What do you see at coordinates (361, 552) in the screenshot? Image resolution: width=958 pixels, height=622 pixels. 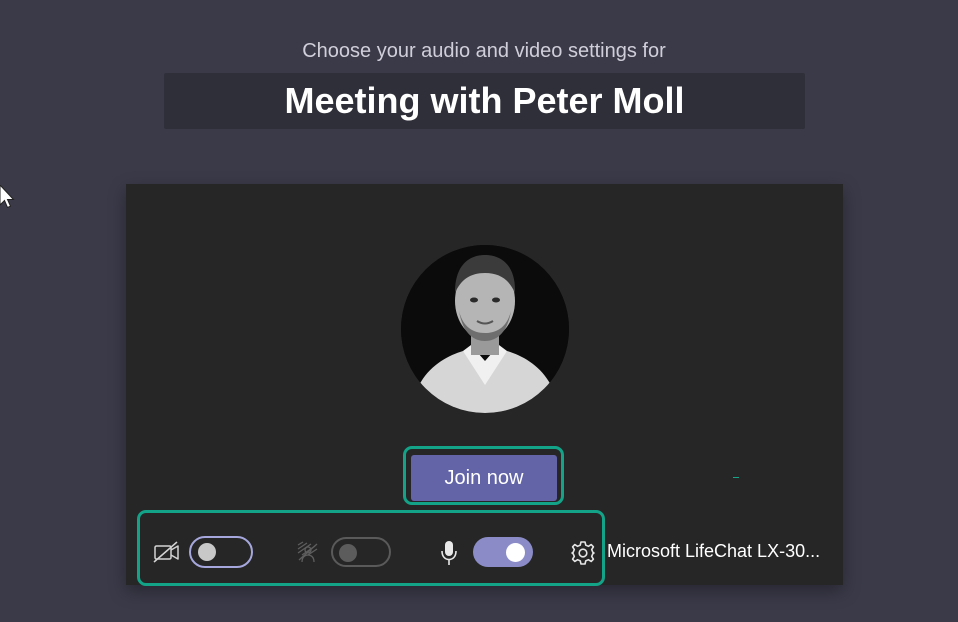 I see `background-blur-toggle` at bounding box center [361, 552].